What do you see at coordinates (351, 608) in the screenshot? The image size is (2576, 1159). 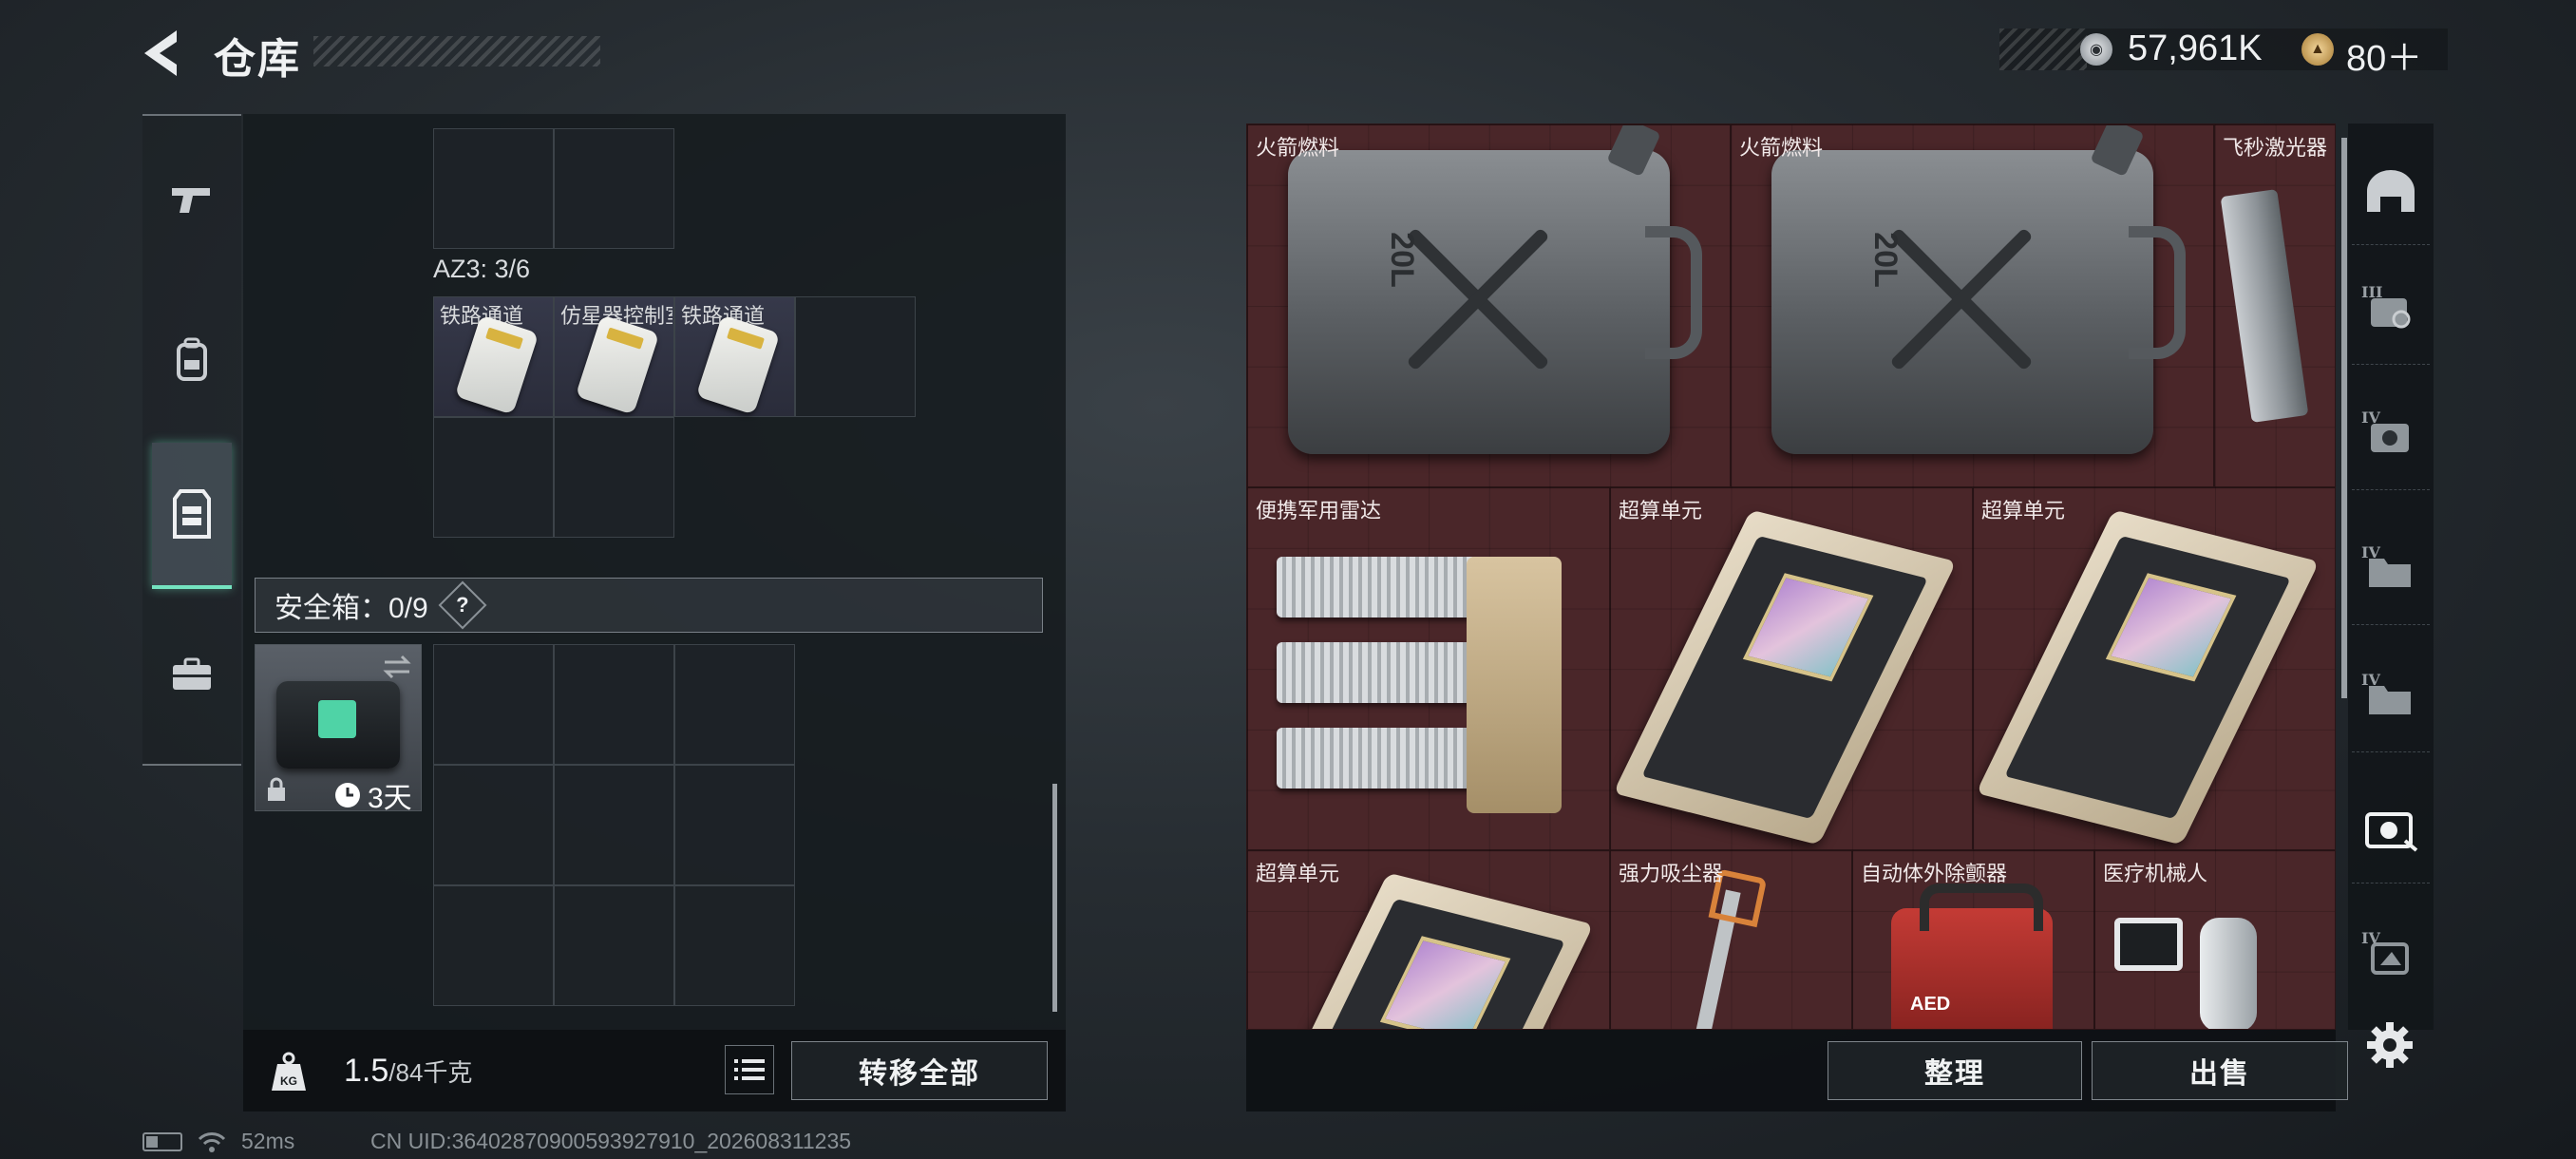 I see `safe-box-label: 安全箱：0/9` at bounding box center [351, 608].